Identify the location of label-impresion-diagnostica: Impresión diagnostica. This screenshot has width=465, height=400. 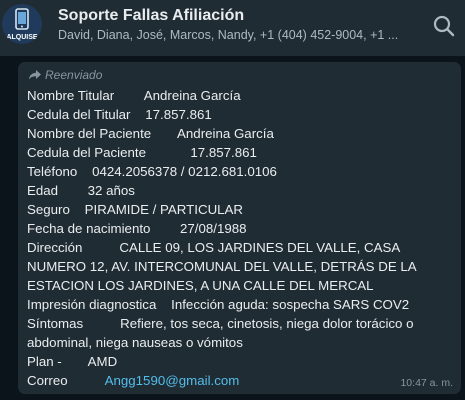
(92, 304).